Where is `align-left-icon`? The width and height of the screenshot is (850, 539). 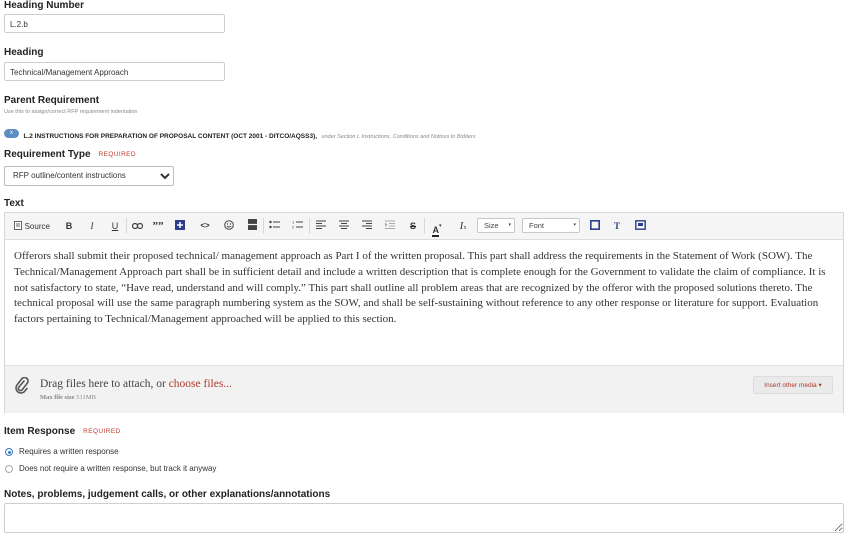 align-left-icon is located at coordinates (321, 224).